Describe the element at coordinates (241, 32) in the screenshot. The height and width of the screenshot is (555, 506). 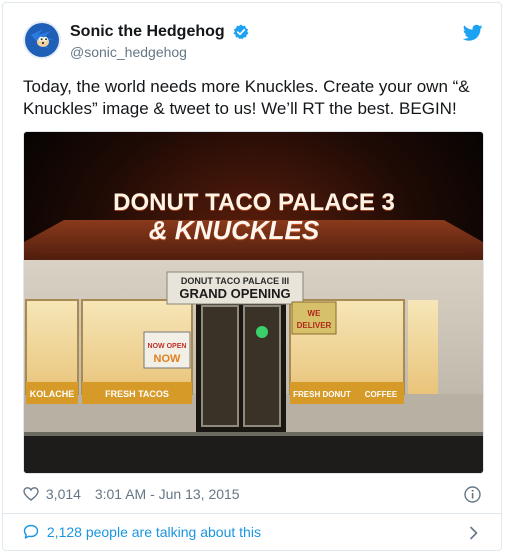
I see `verified-badge-icon` at that location.